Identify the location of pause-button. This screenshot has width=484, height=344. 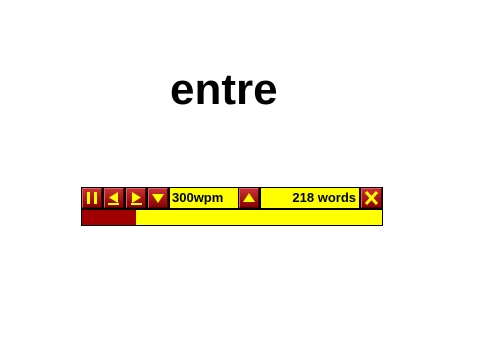
(92, 198).